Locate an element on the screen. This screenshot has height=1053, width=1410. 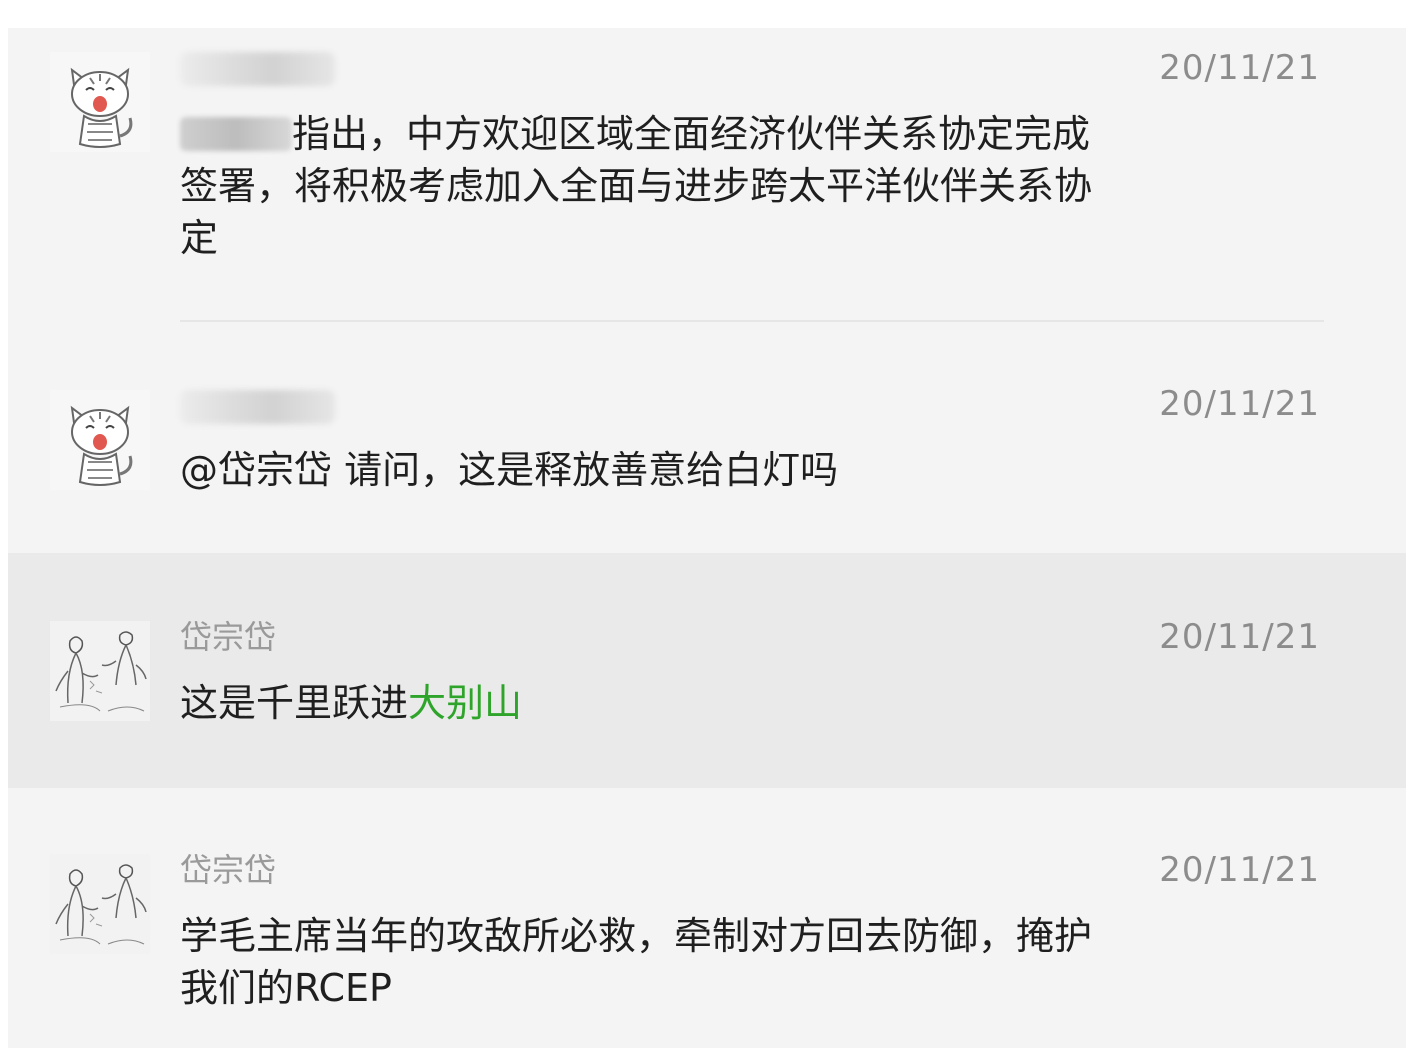
comment-text: 这是千里跃进大别山 is located at coordinates (351, 703).